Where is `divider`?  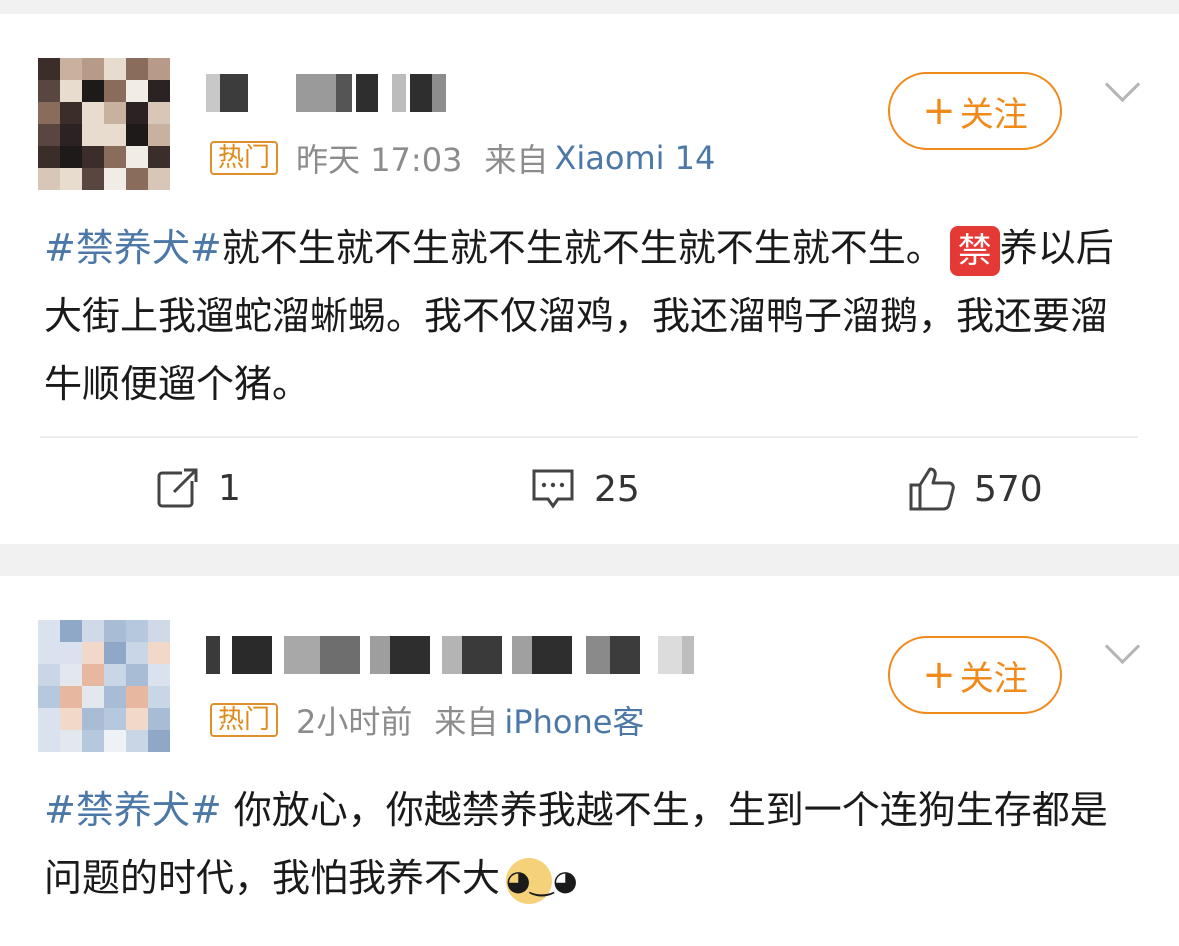
divider is located at coordinates (589, 437).